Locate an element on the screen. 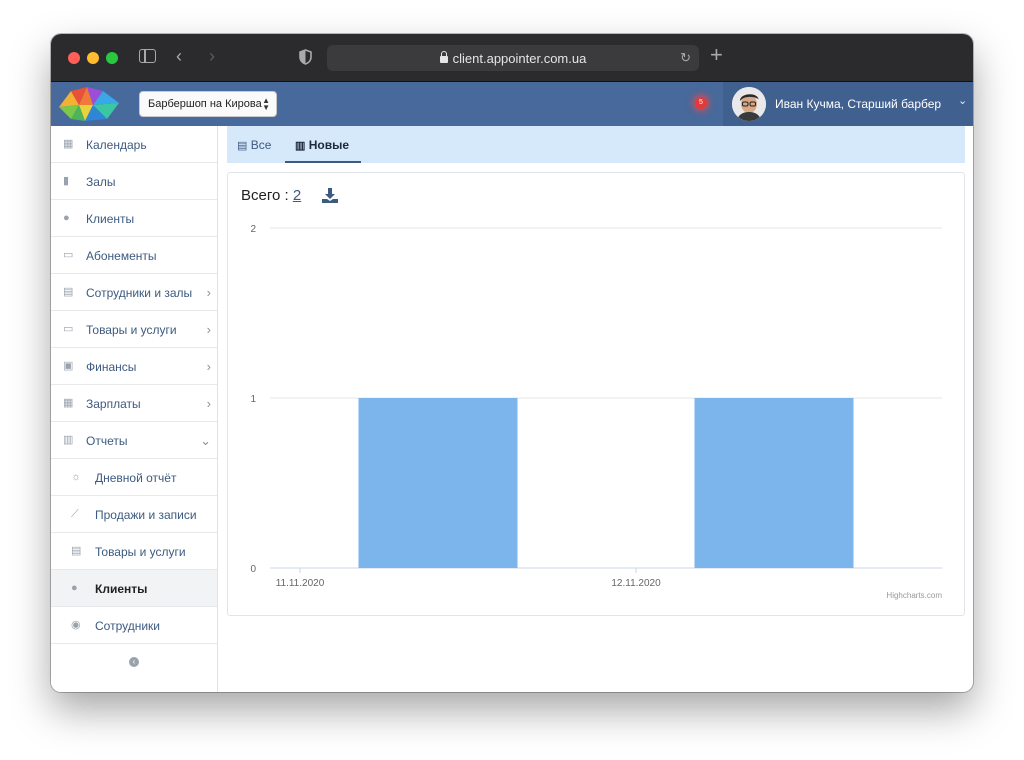  tab-all: ▤ Все is located at coordinates (254, 144).